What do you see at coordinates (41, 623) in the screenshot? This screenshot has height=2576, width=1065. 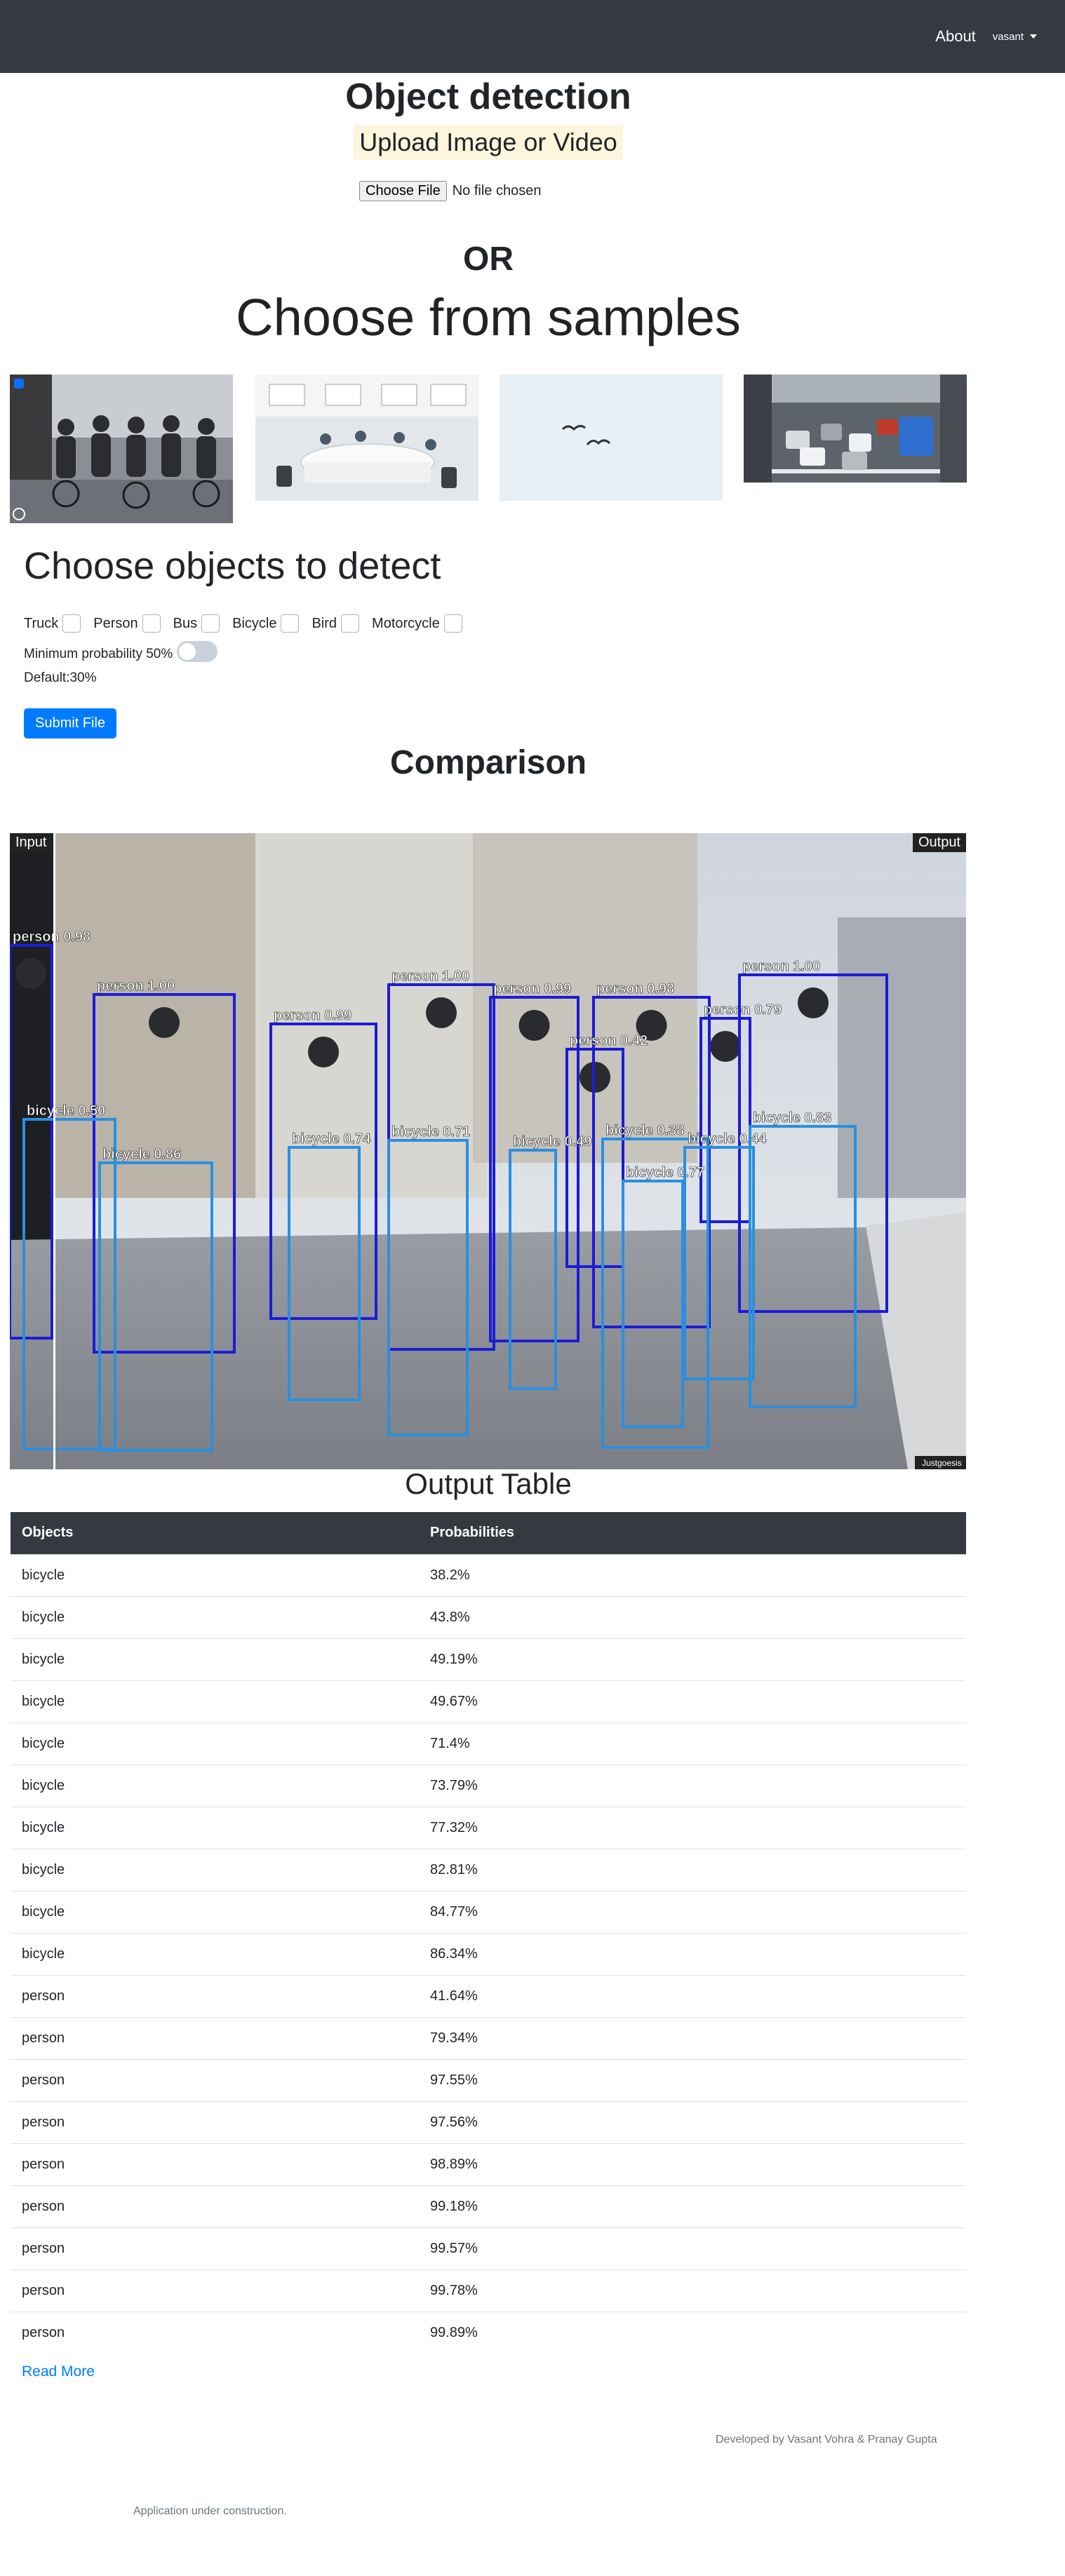 I see `object-option-label: Truck` at bounding box center [41, 623].